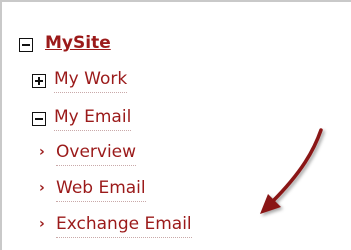 The width and height of the screenshot is (351, 250). I want to click on arrow-icon, so click(291, 171).